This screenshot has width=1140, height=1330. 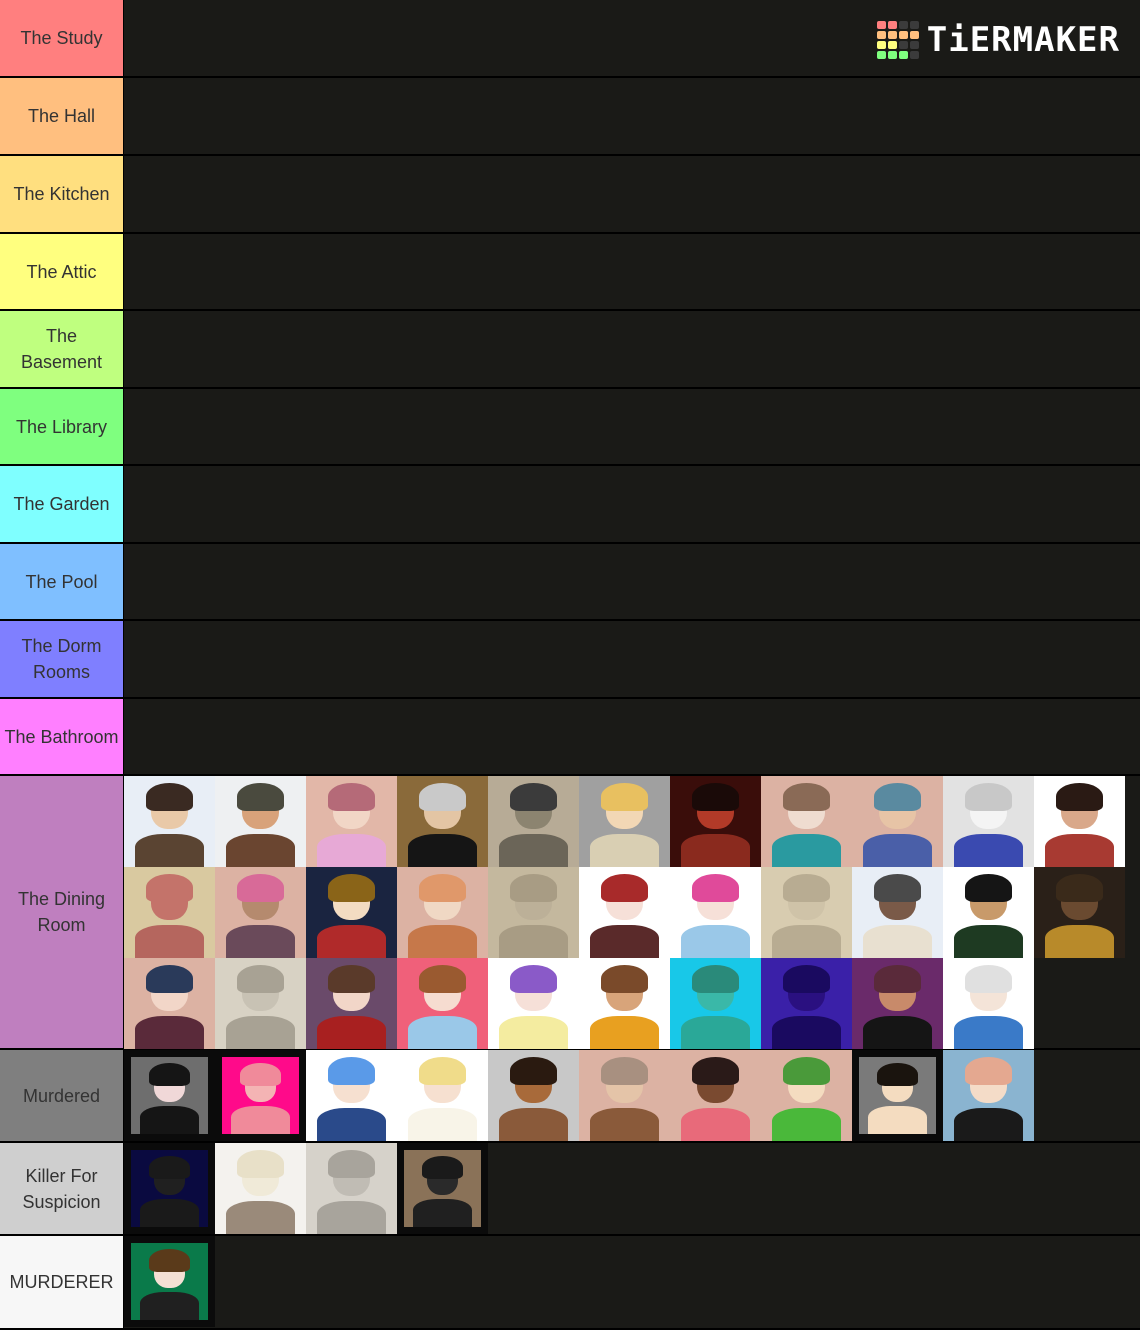 I want to click on tier-row: Killer For Suspicion, so click(x=570, y=1189).